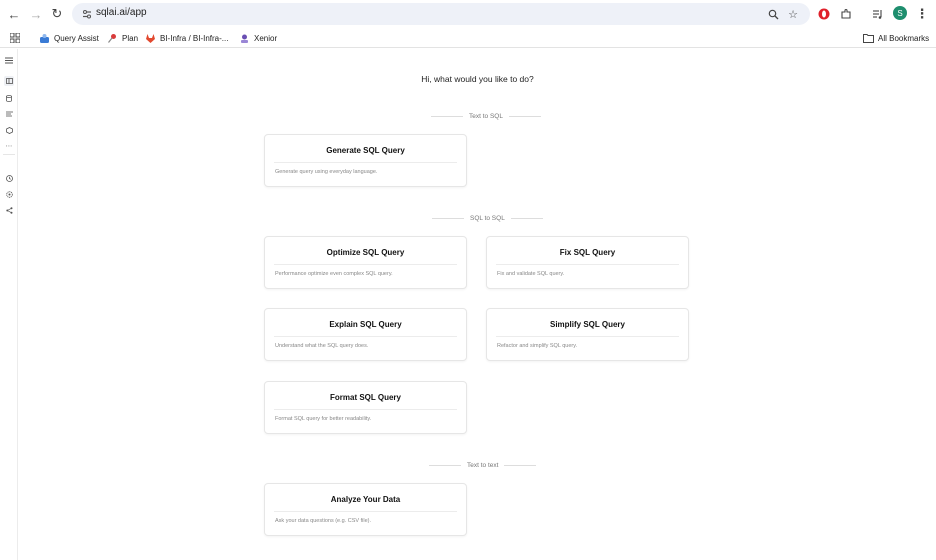 The height and width of the screenshot is (560, 936). Describe the element at coordinates (441, 14) in the screenshot. I see `address-bar: sqlai.ai/app ☆` at that location.